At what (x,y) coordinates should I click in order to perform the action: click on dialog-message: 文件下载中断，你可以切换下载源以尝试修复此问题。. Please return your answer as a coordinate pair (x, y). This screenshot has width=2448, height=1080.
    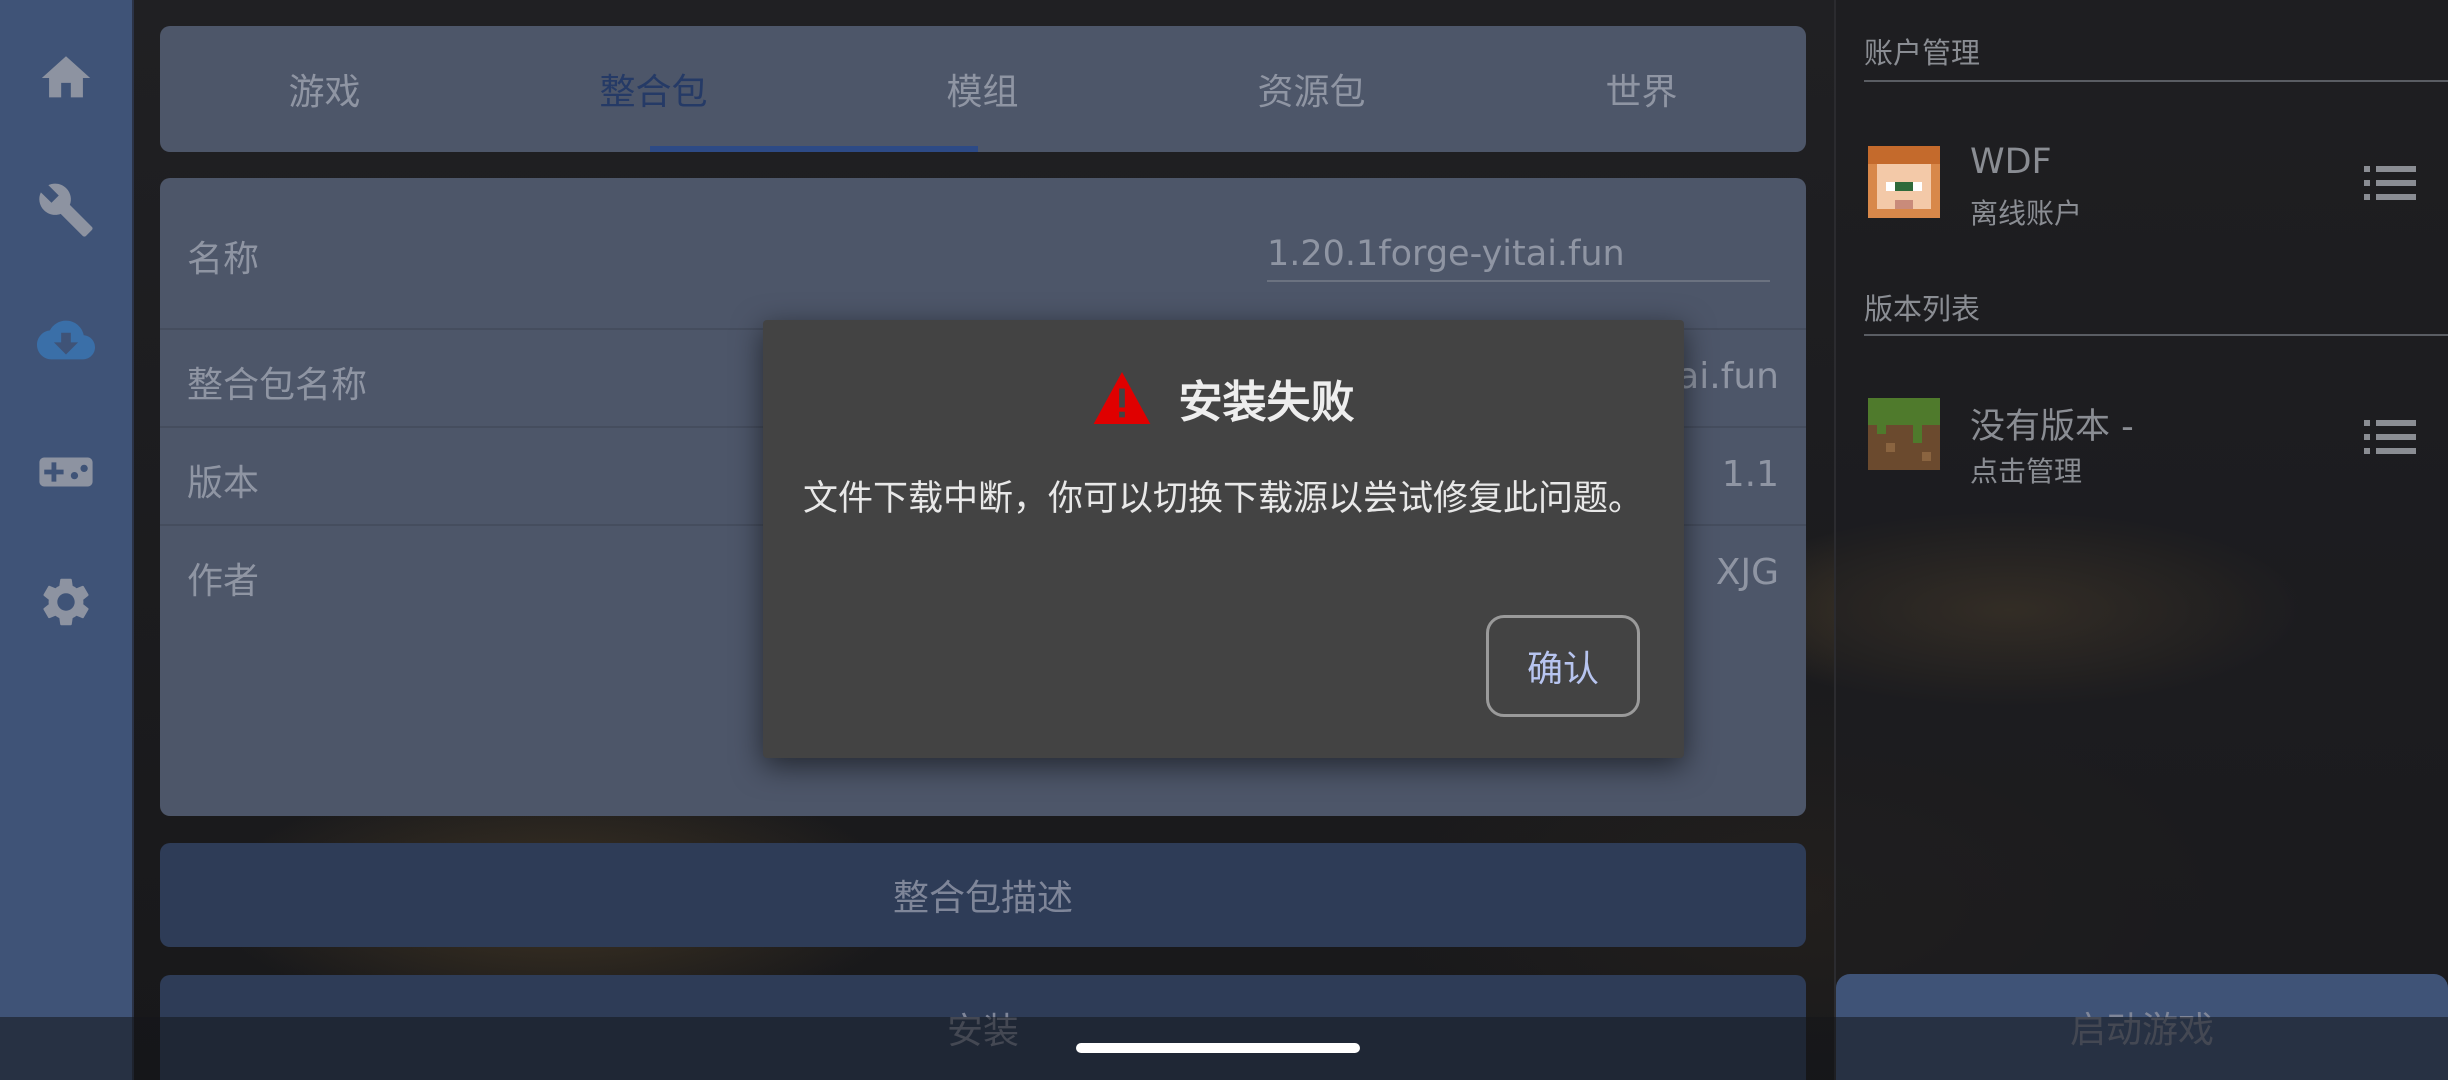
    Looking at the image, I should click on (1223, 499).